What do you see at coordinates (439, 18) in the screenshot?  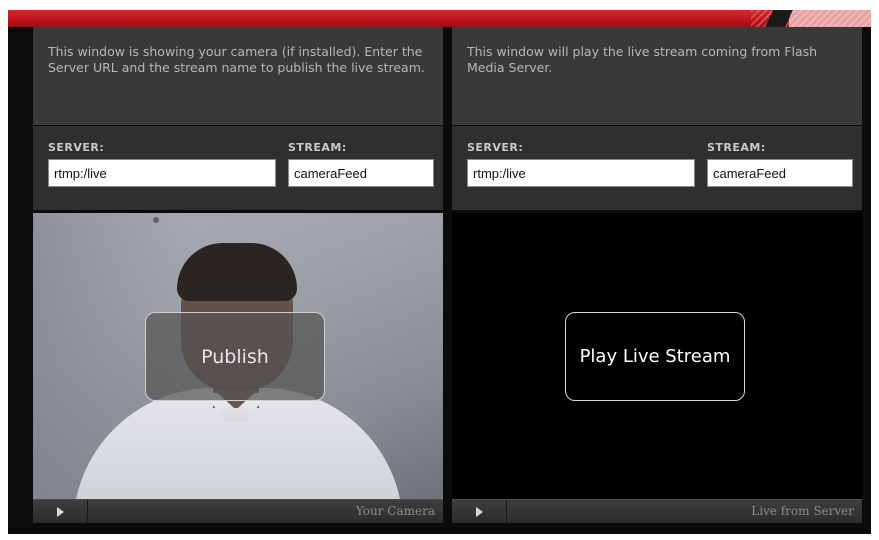 I see `top-brand-bar` at bounding box center [439, 18].